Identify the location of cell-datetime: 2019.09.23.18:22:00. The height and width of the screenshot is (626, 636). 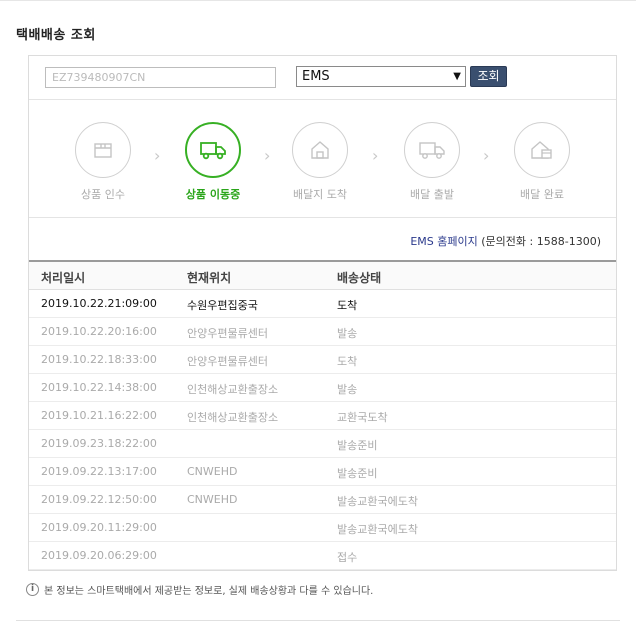
(99, 443).